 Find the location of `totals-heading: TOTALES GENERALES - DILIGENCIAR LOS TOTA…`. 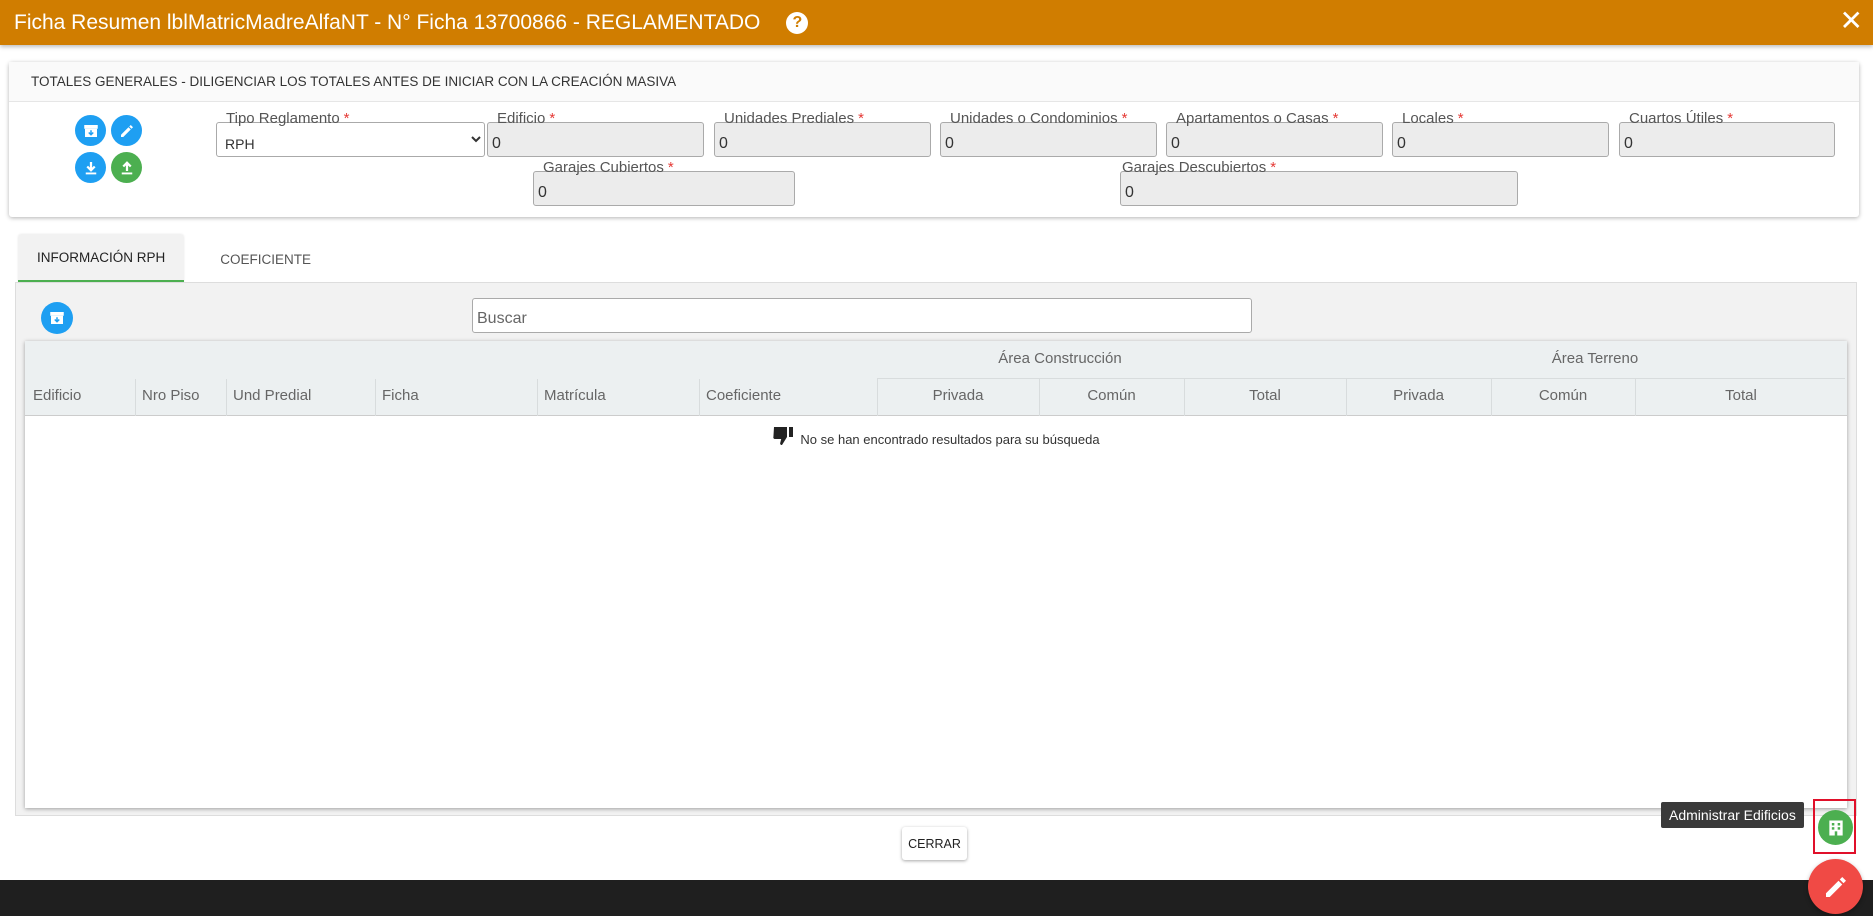

totals-heading: TOTALES GENERALES - DILIGENCIAR LOS TOTA… is located at coordinates (934, 82).